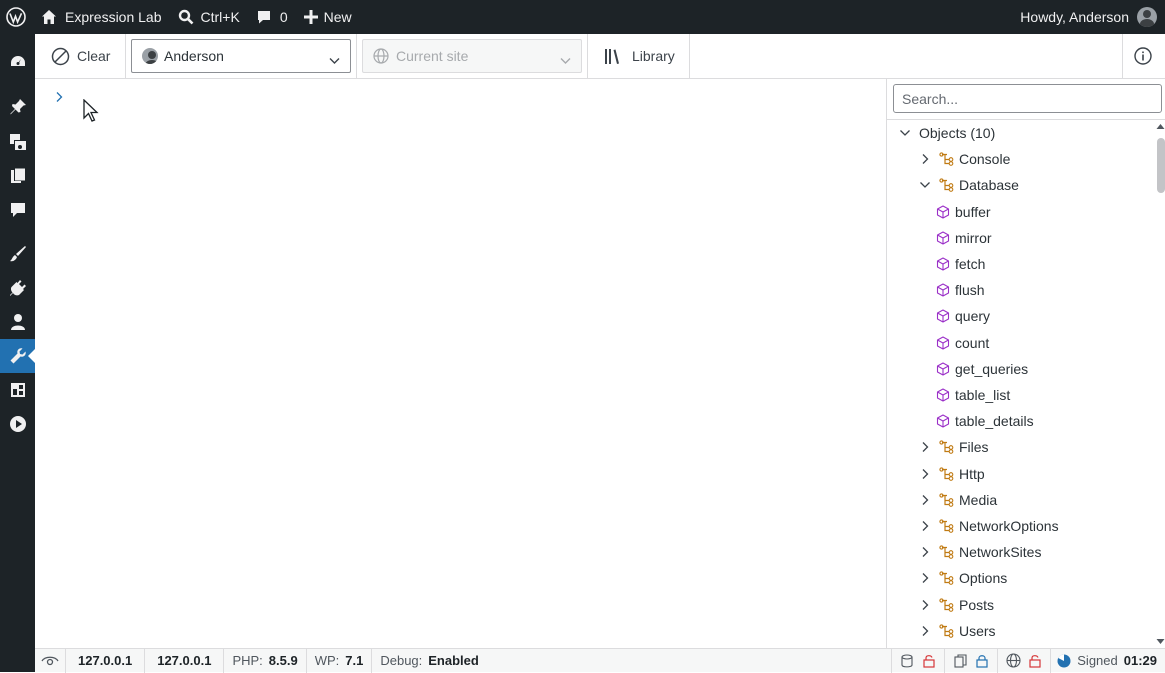 This screenshot has width=1165, height=673. Describe the element at coordinates (978, 499) in the screenshot. I see `tree-item-label: Media` at that location.